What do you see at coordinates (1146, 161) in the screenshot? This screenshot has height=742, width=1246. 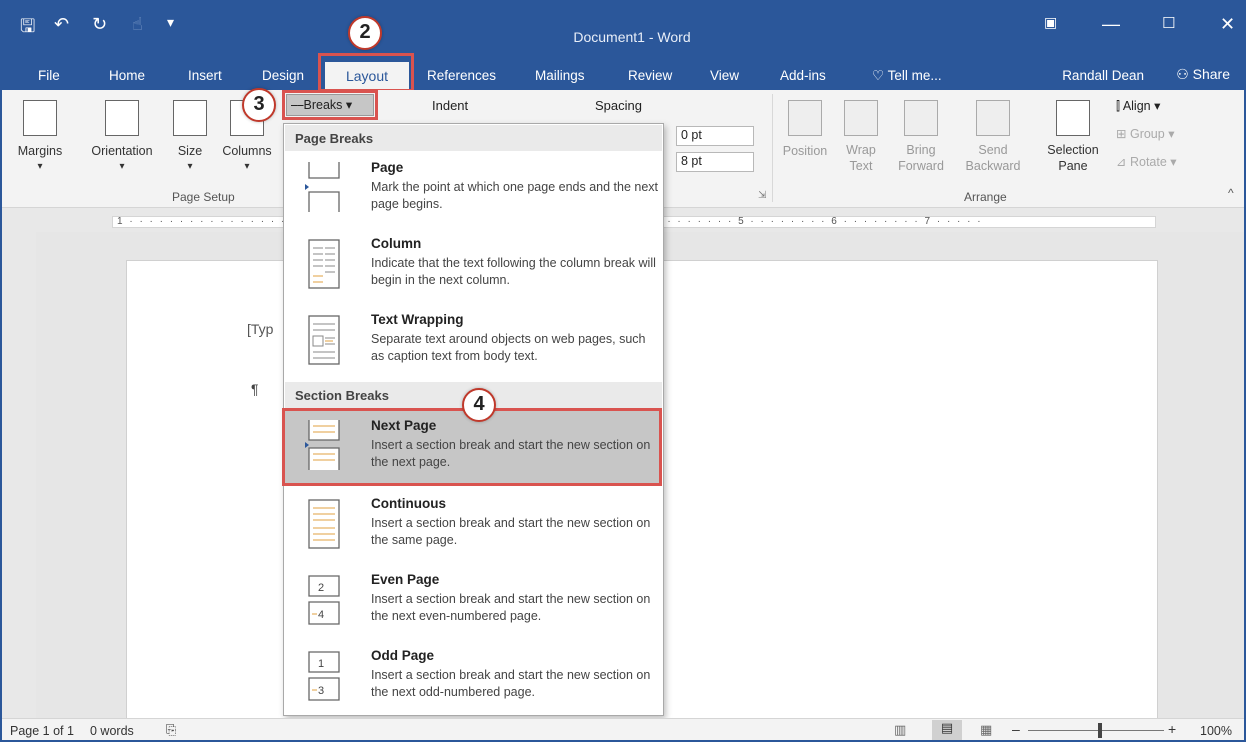 I see `rotate-button: ⊿ Rotate ▾` at bounding box center [1146, 161].